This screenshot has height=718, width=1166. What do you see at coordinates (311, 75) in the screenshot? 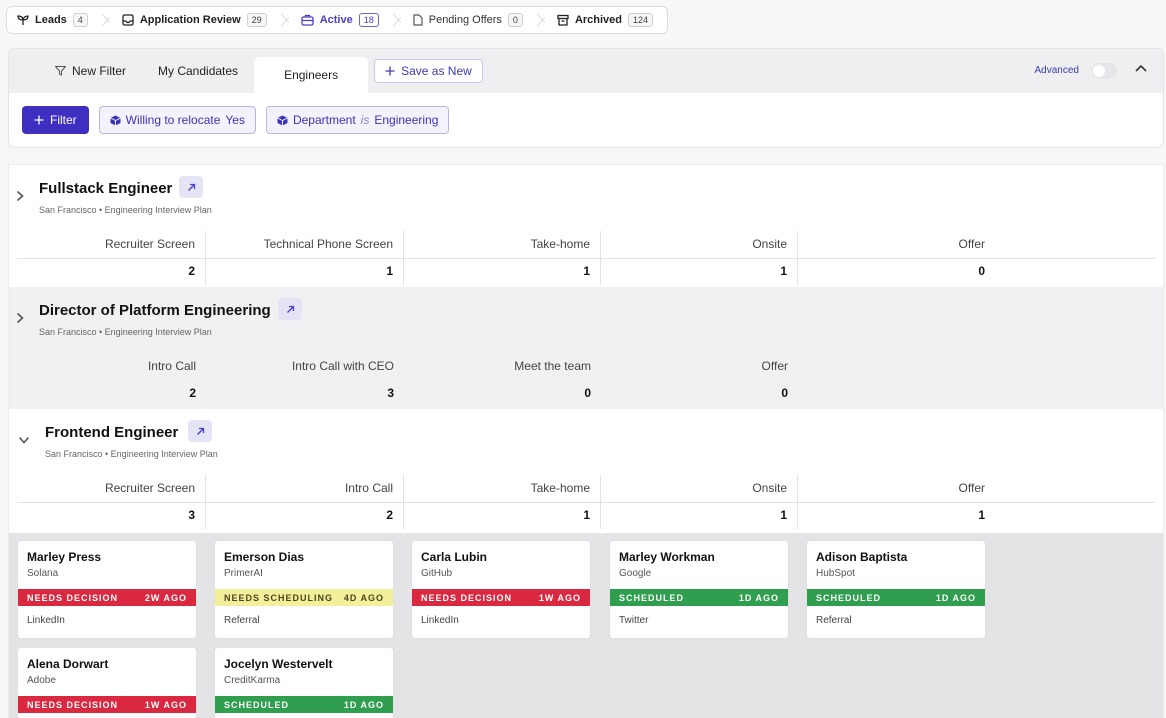
I see `tab-engineers: Engineers` at bounding box center [311, 75].